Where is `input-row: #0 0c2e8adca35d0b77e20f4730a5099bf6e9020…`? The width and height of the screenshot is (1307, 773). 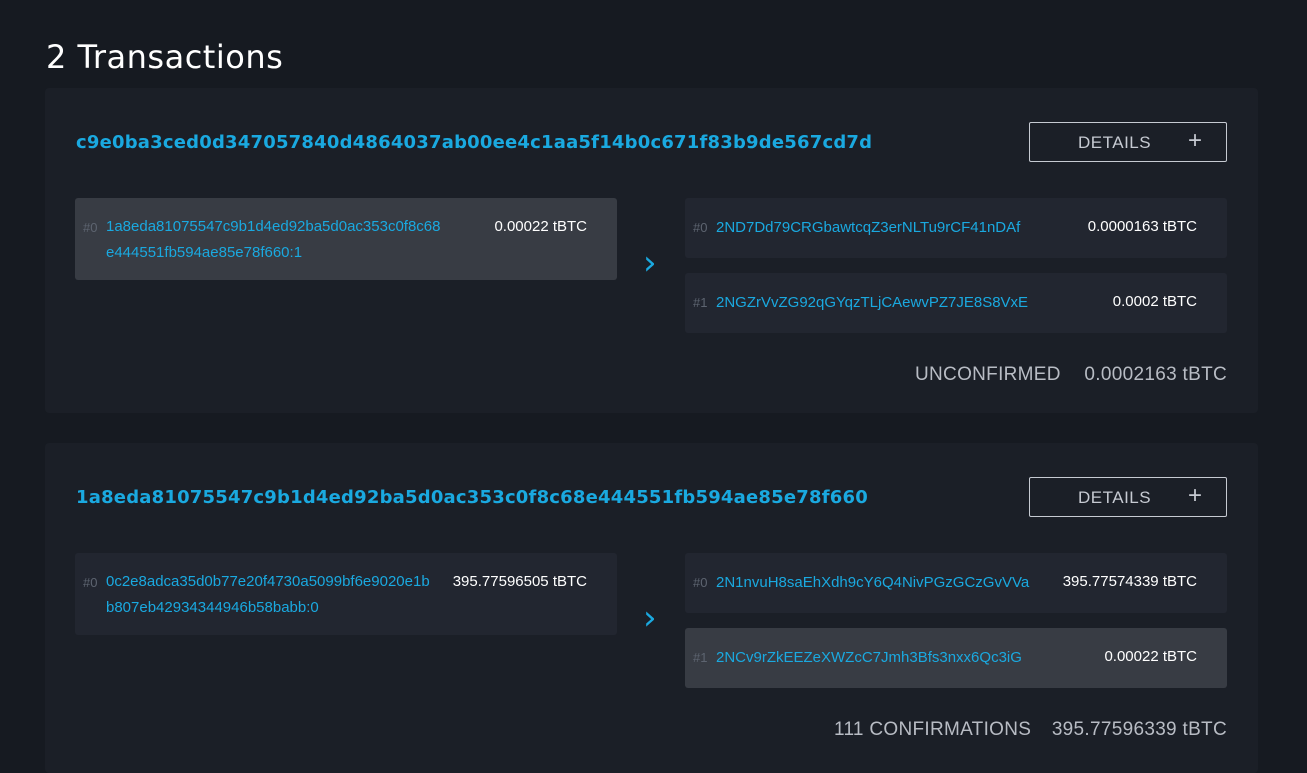 input-row: #0 0c2e8adca35d0b77e20f4730a5099bf6e9020… is located at coordinates (346, 594).